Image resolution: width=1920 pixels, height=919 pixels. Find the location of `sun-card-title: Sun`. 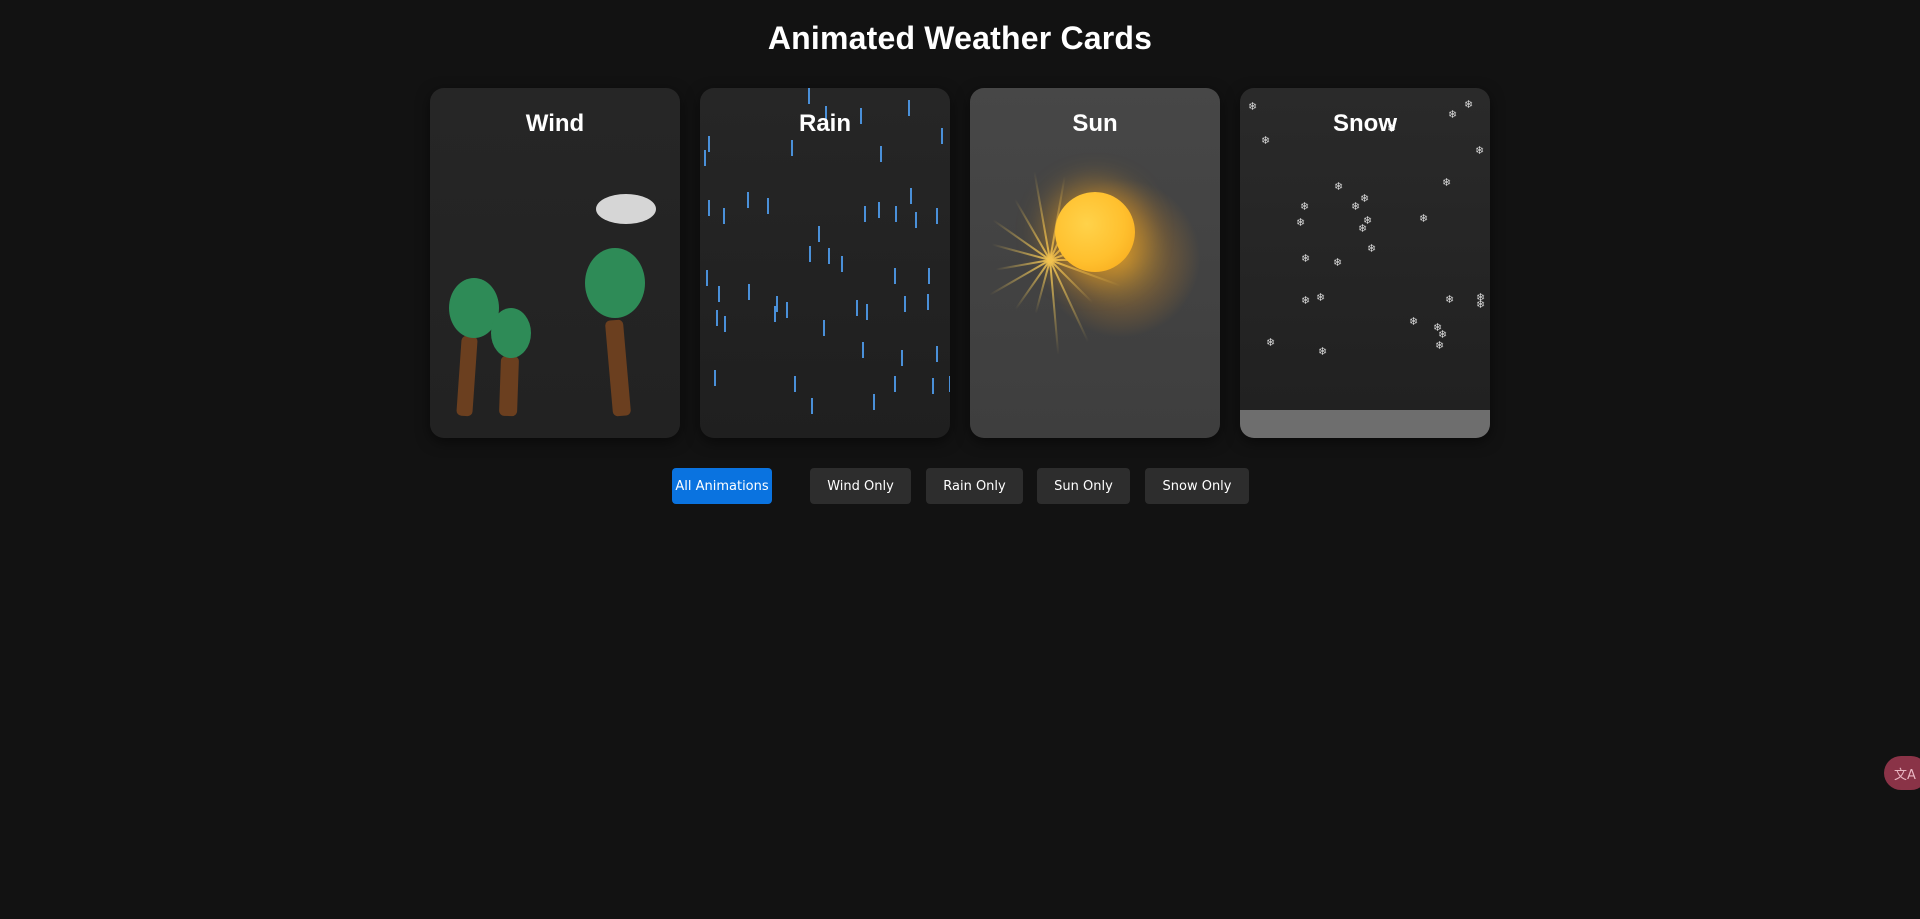

sun-card-title: Sun is located at coordinates (1095, 123).